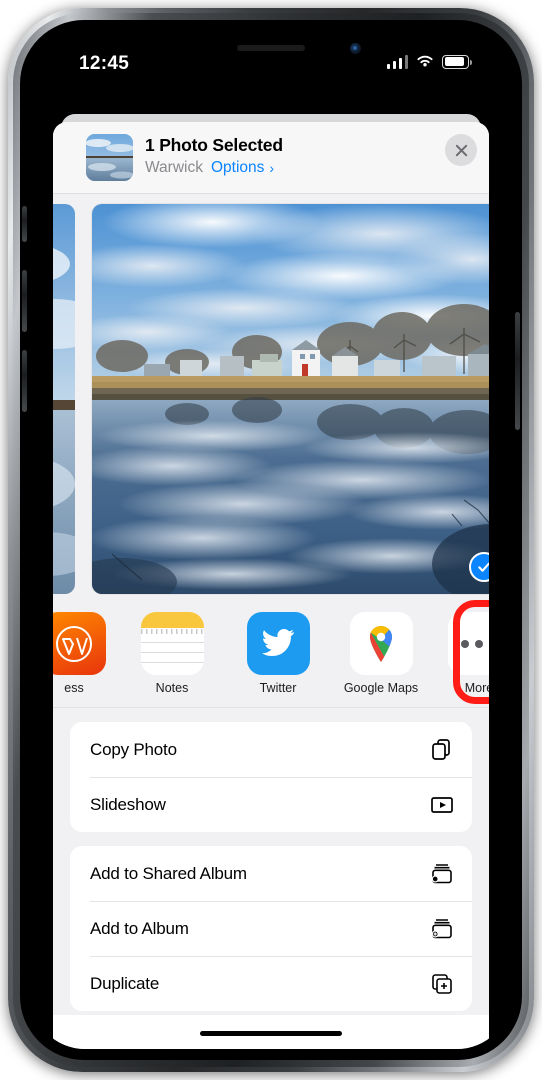 The width and height of the screenshot is (542, 1080). What do you see at coordinates (468, 643) in the screenshot?
I see `more-ellipsis-icon` at bounding box center [468, 643].